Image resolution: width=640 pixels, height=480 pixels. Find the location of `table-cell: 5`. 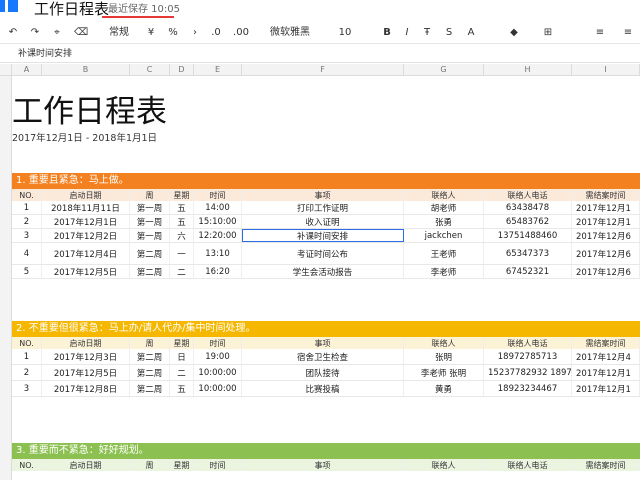

table-cell: 5 is located at coordinates (27, 271).